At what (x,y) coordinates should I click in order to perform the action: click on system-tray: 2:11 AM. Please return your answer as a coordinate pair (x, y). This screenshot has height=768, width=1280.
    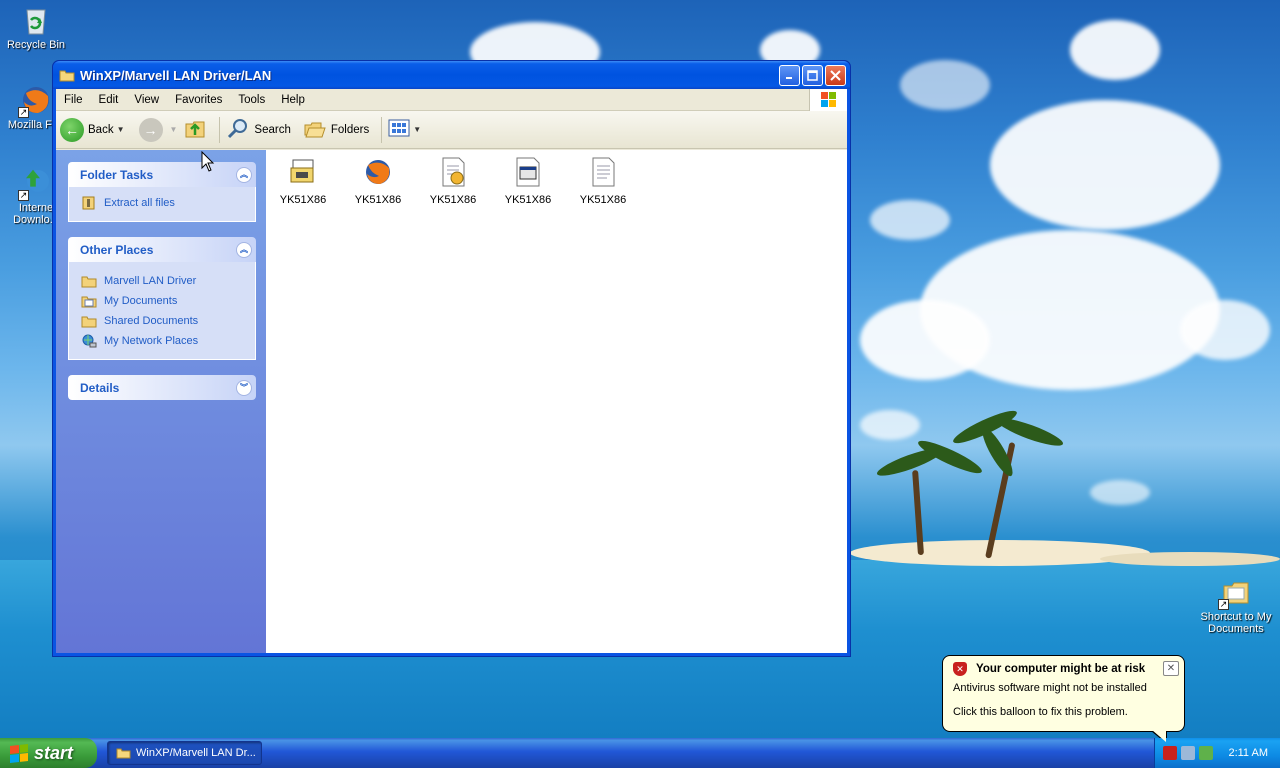
    Looking at the image, I should click on (1217, 753).